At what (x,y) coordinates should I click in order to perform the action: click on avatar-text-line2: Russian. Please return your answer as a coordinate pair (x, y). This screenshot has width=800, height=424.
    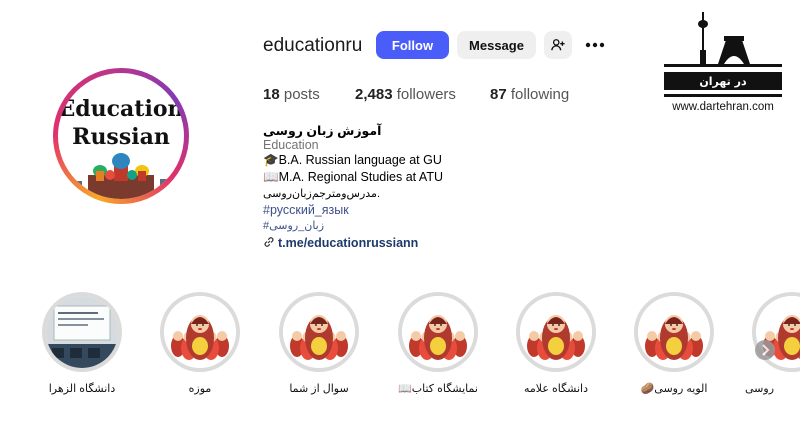
    Looking at the image, I should click on (121, 137).